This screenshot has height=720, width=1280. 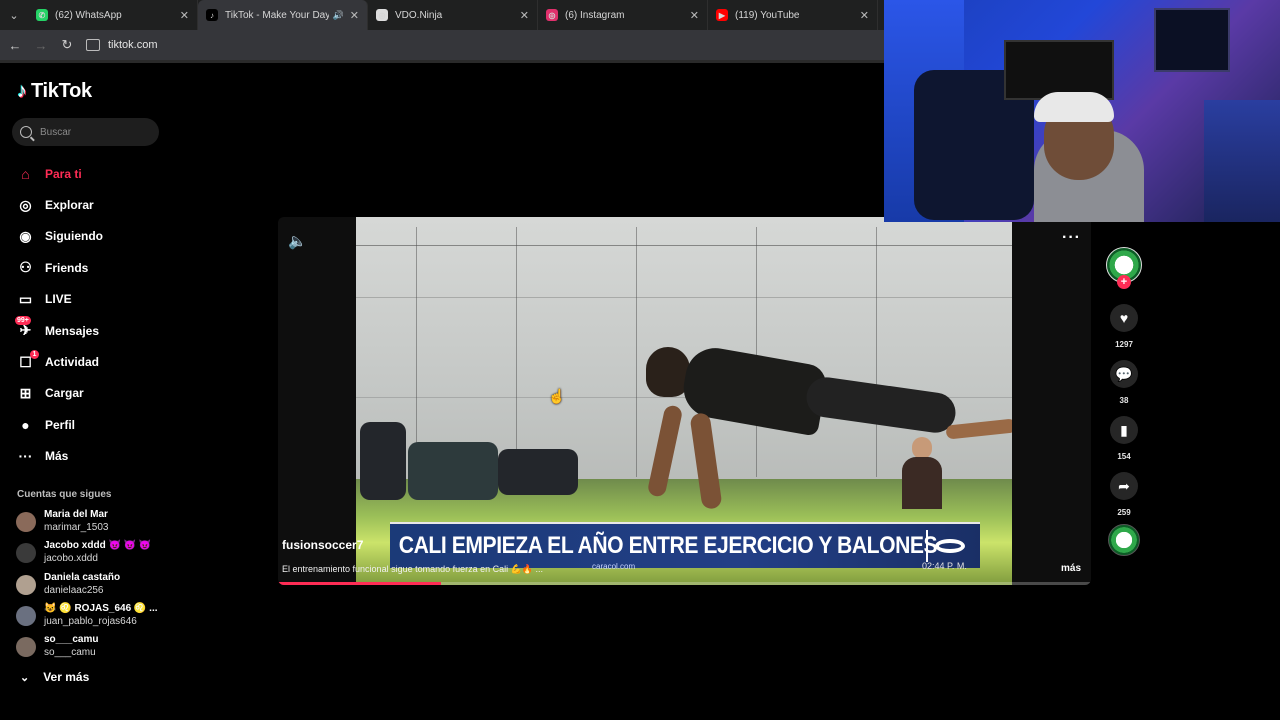 What do you see at coordinates (82, 577) in the screenshot?
I see `account-name: Daniela castaño` at bounding box center [82, 577].